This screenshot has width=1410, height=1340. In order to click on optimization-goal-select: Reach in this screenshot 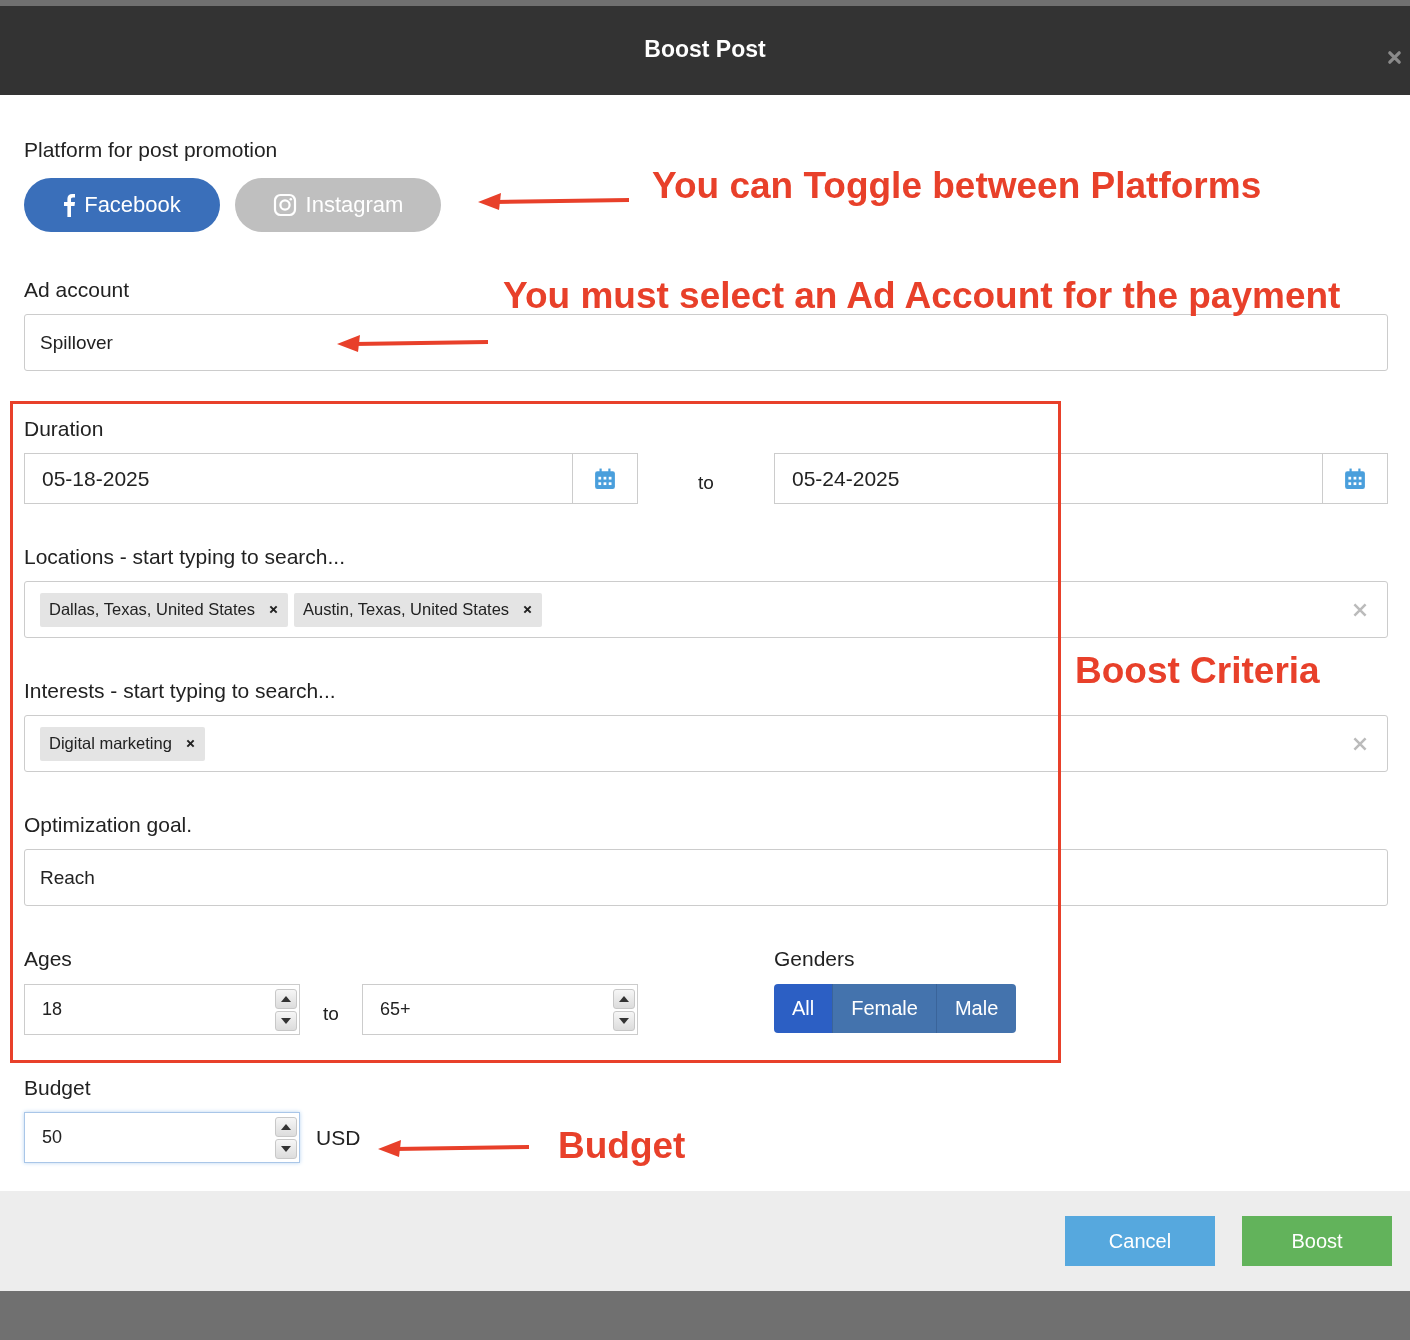, I will do `click(706, 877)`.